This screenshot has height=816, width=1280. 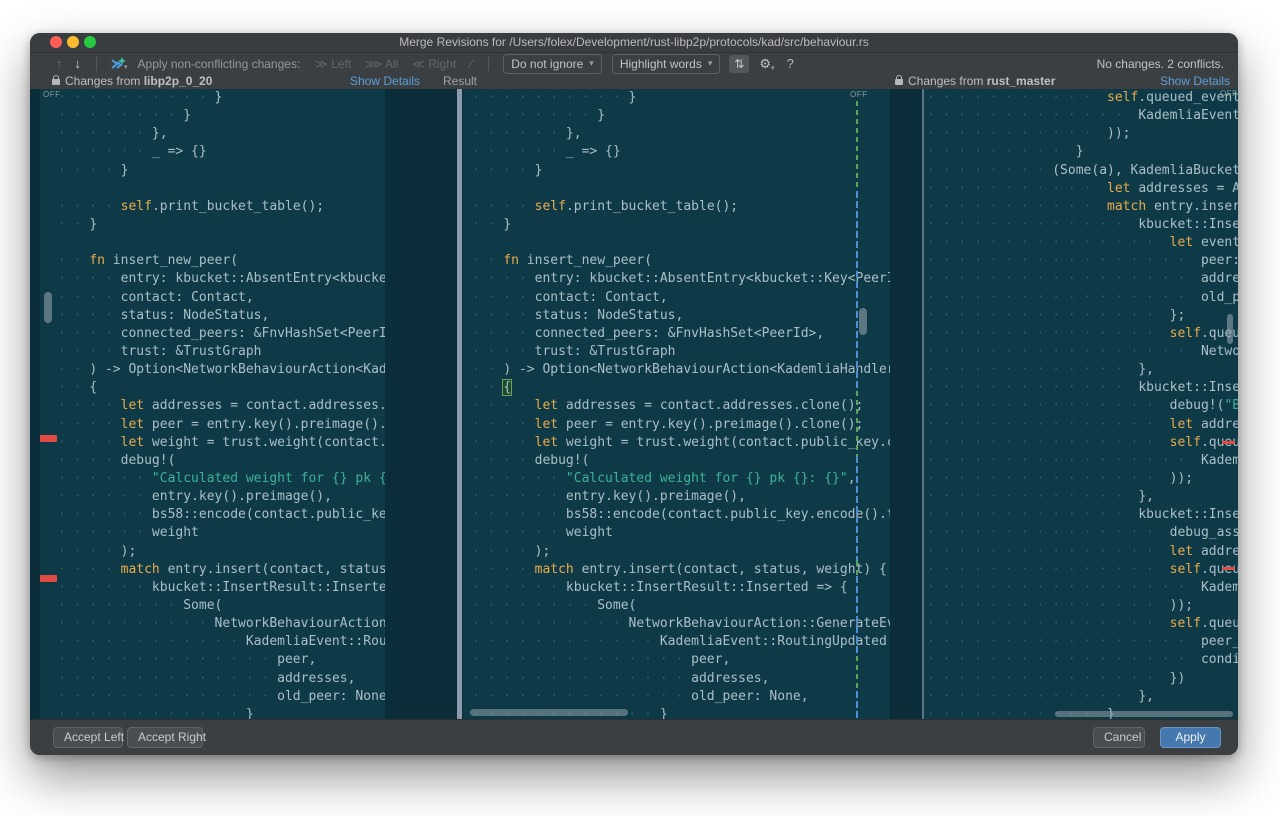 I want to click on help-button: ?, so click(x=790, y=63).